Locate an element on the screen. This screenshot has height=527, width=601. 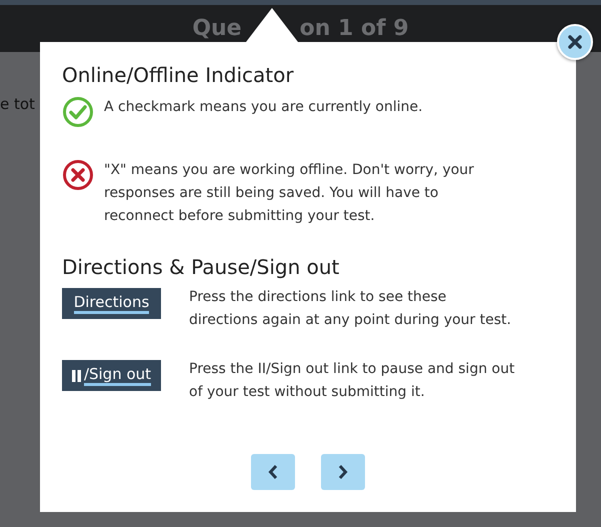
question-title: on 1 of 9 is located at coordinates (354, 28).